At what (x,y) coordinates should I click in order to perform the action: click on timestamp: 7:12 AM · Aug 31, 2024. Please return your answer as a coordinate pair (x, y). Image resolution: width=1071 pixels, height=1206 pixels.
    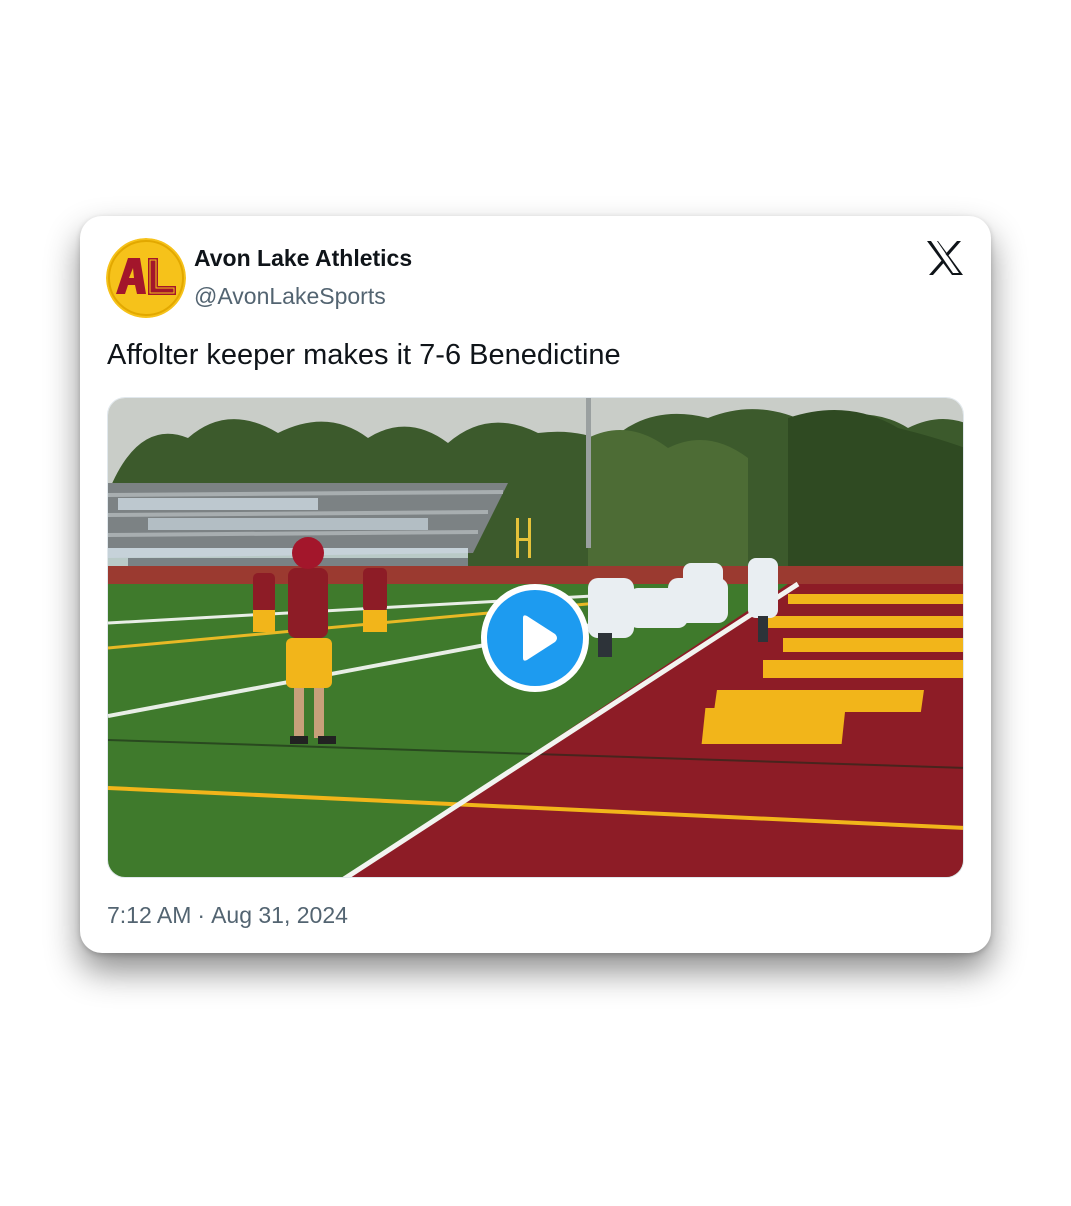
    Looking at the image, I should click on (227, 915).